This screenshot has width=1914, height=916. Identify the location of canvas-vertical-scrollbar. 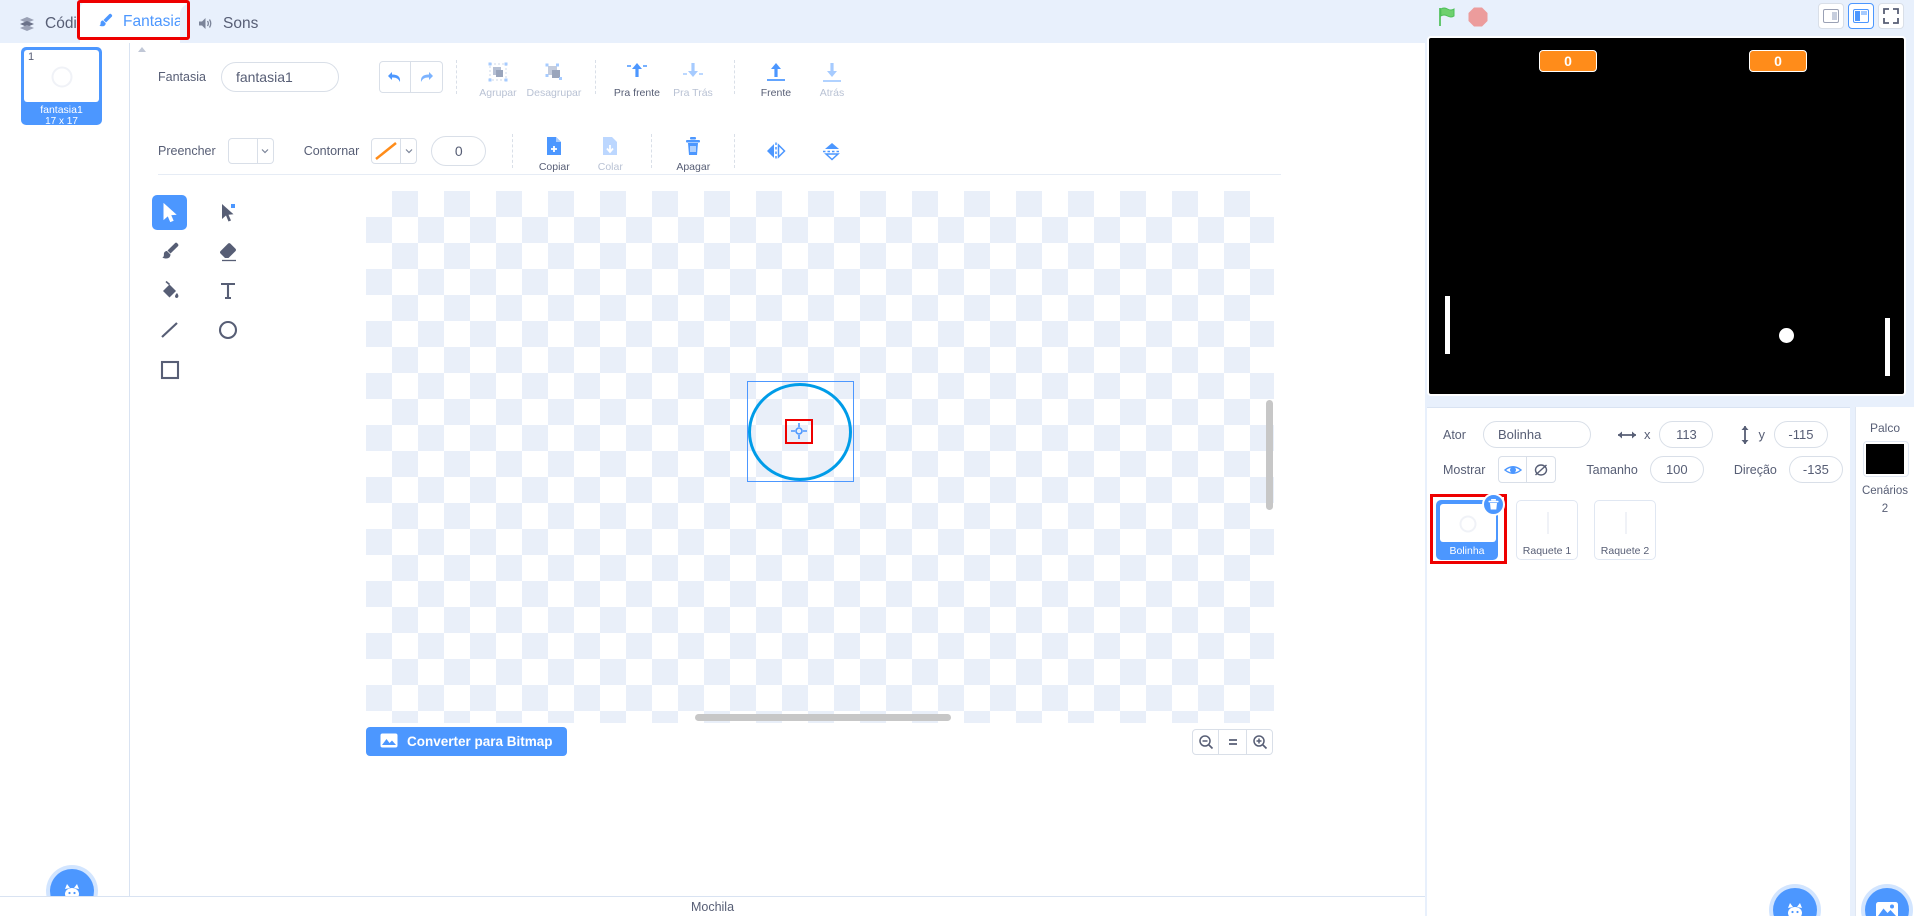
(1269, 455).